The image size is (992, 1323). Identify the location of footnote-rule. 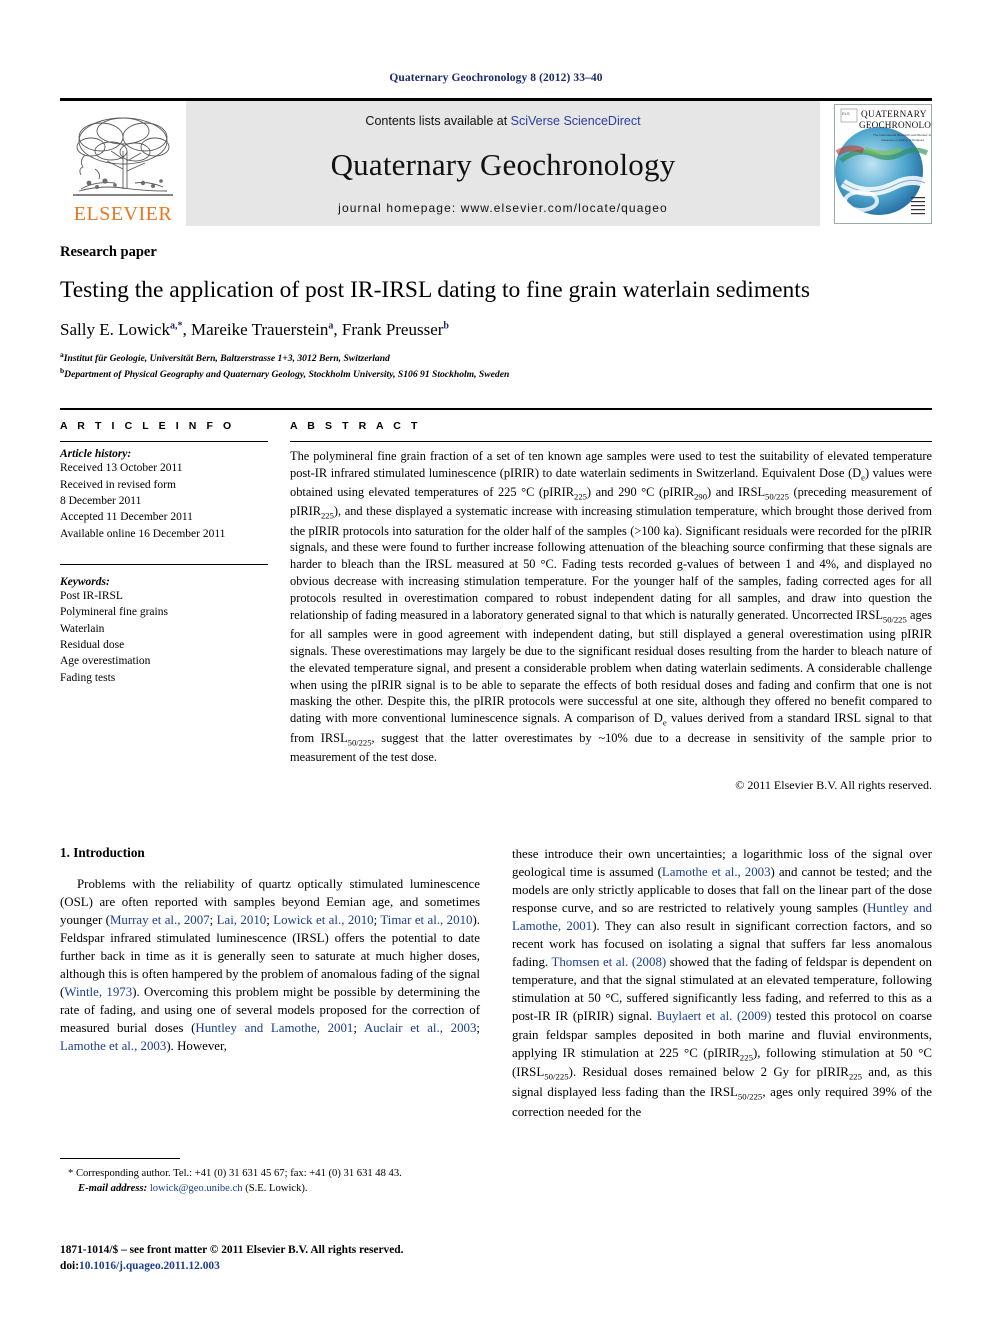
(120, 1158).